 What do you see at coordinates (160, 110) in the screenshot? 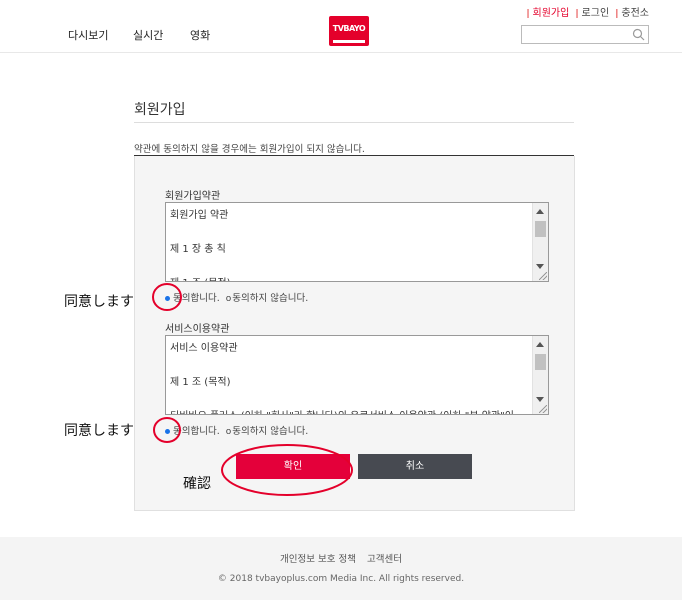
I see `page-title: 회원가입` at bounding box center [160, 110].